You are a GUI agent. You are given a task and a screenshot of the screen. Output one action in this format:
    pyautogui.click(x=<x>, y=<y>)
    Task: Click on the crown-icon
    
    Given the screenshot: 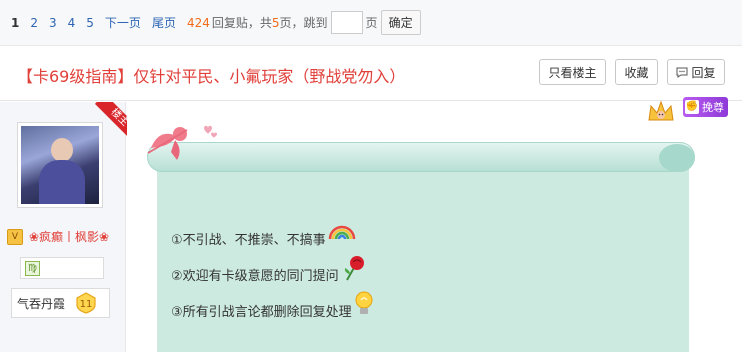 What is the action you would take?
    pyautogui.click(x=661, y=110)
    